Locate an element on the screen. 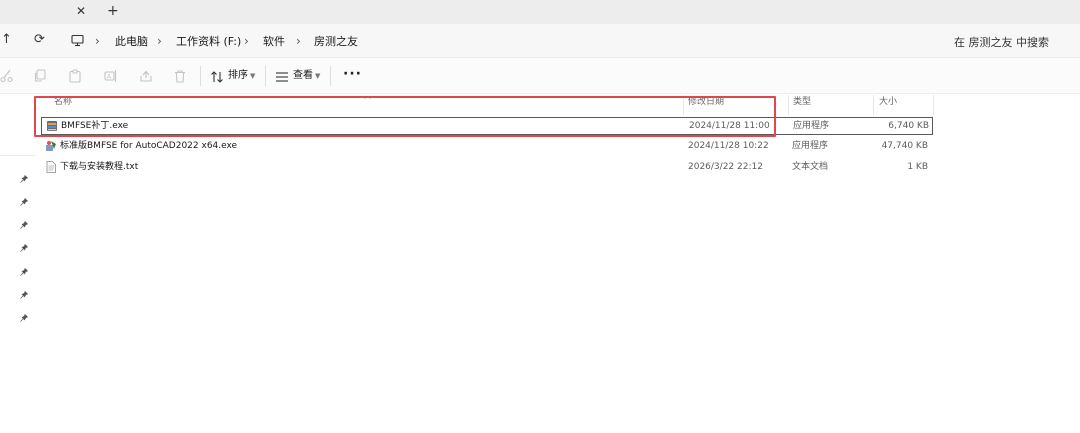 The image size is (1080, 433). svg-text: A is located at coordinates (109, 77).